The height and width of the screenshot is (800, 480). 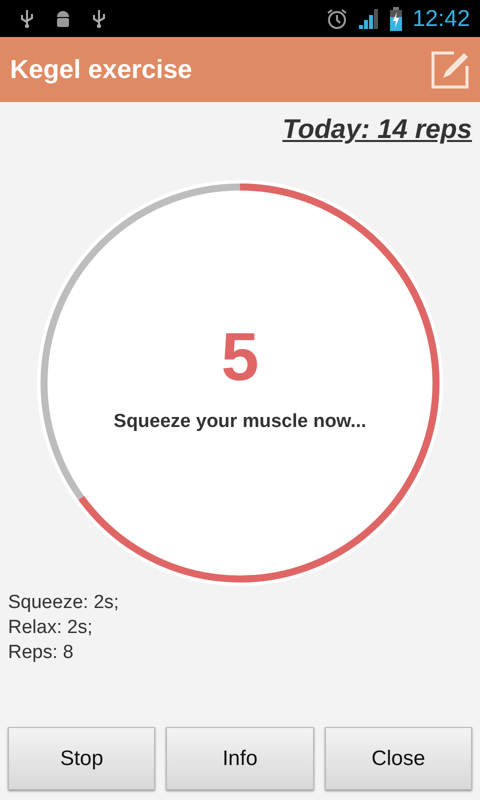 What do you see at coordinates (101, 69) in the screenshot?
I see `app-title: Kegel exercise` at bounding box center [101, 69].